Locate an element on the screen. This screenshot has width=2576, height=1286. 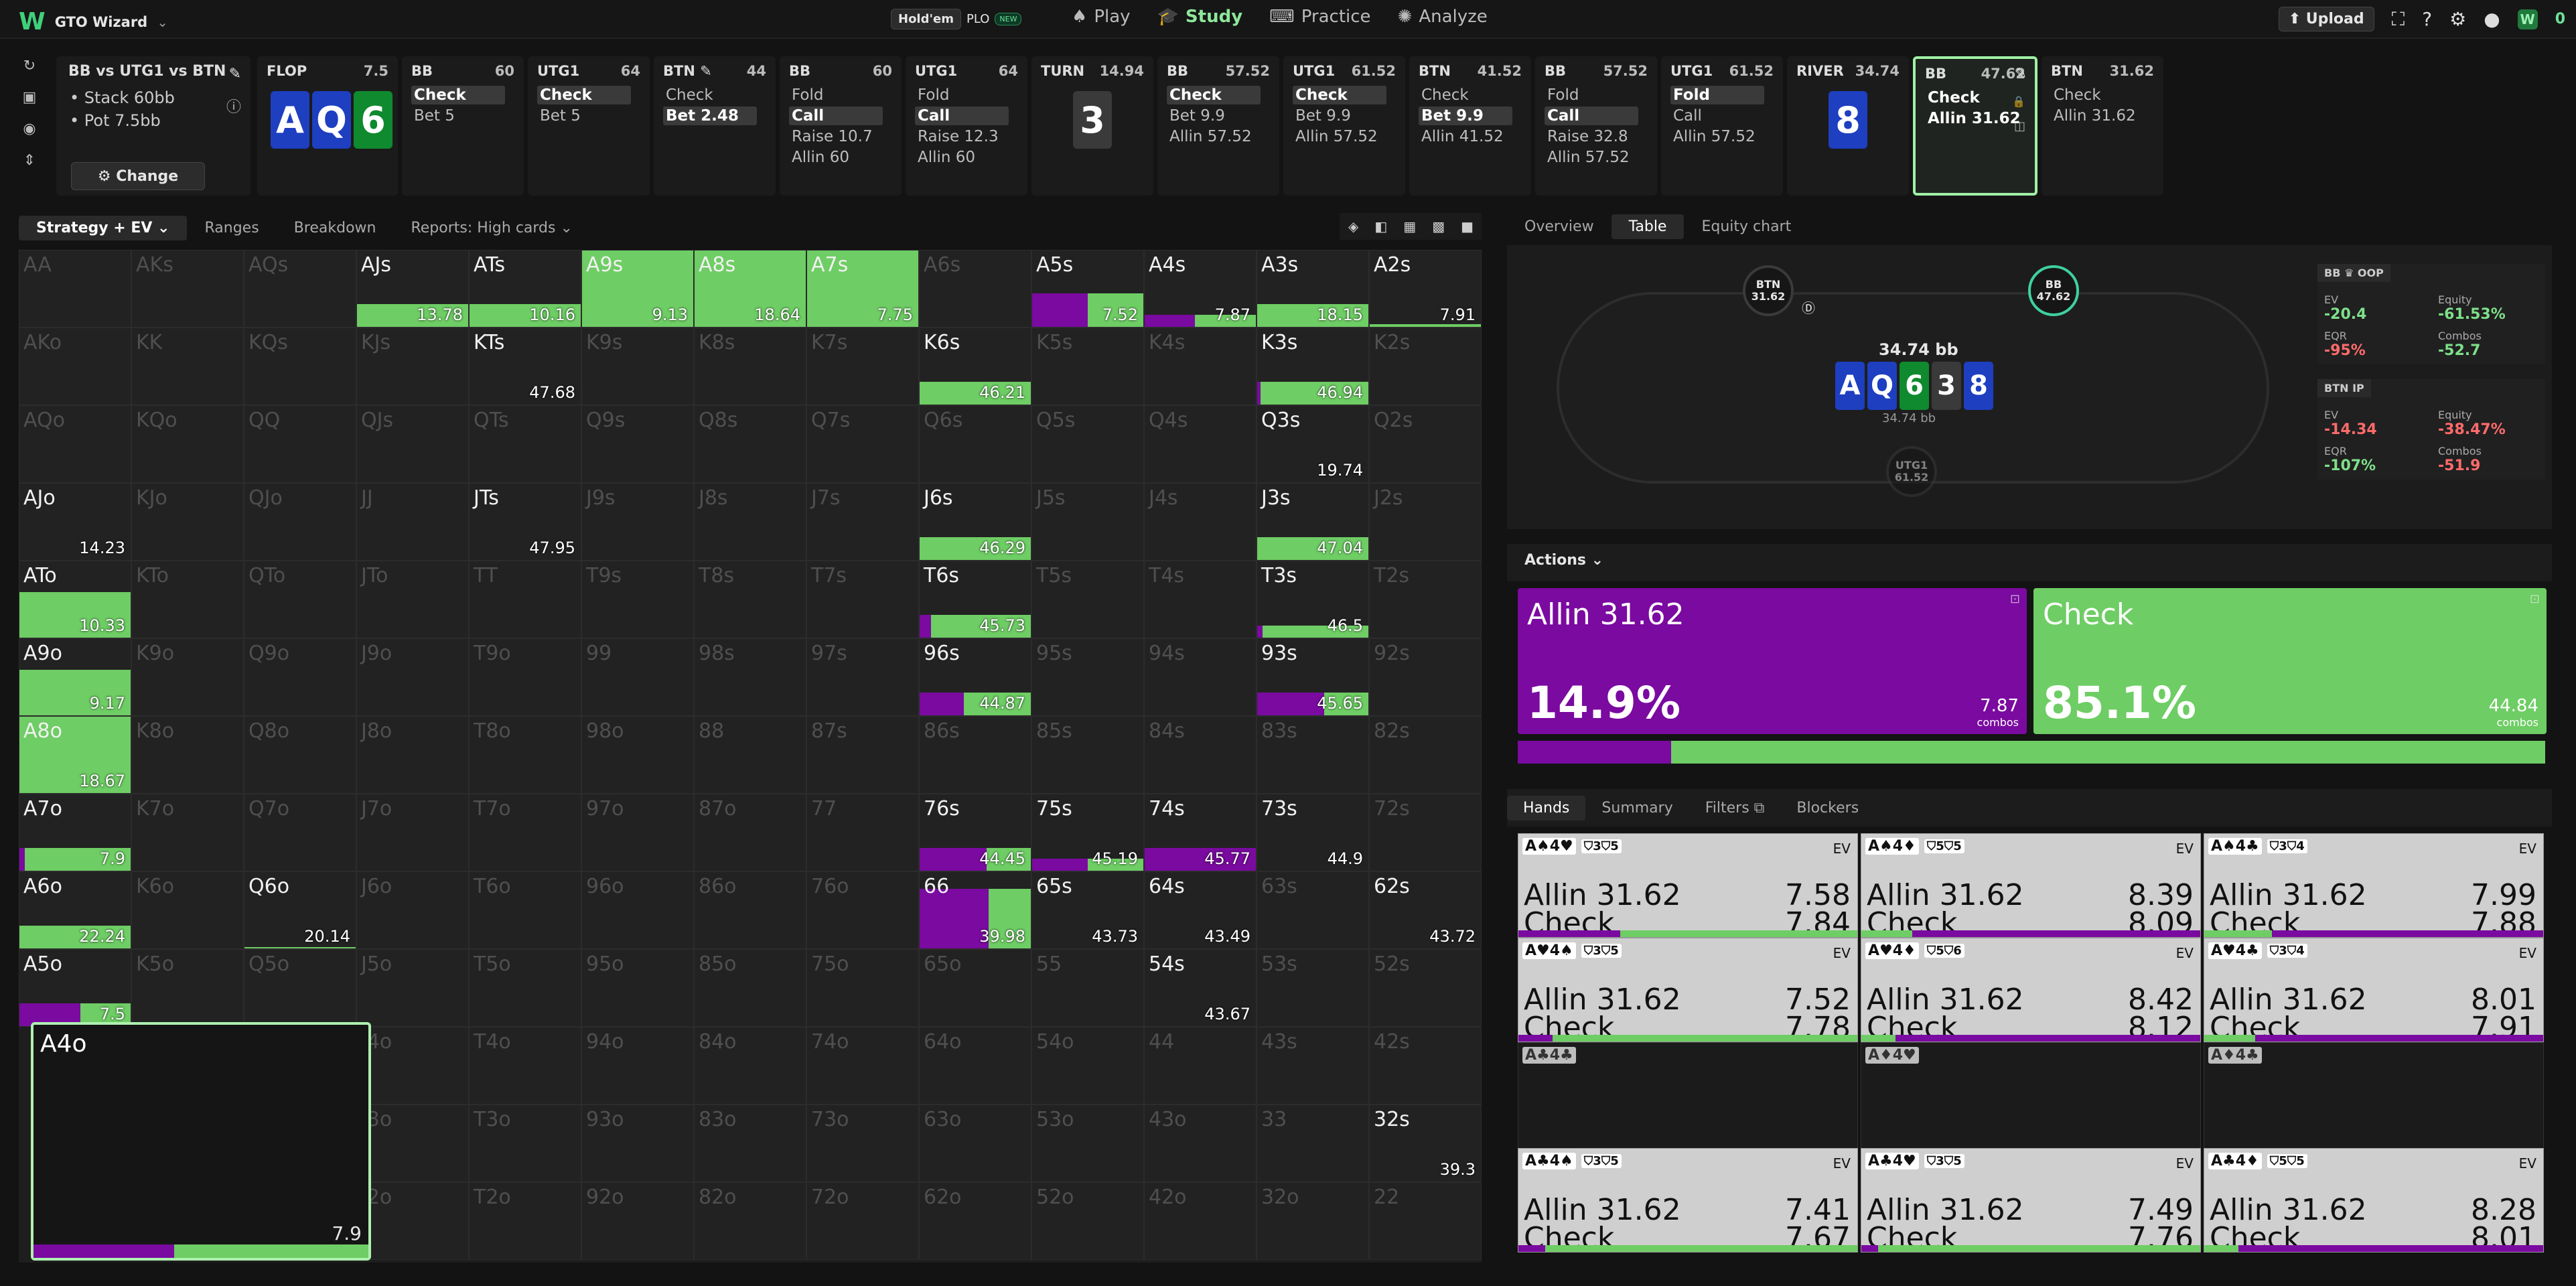
hand-cell: 46.21 K6s is located at coordinates (975, 366).